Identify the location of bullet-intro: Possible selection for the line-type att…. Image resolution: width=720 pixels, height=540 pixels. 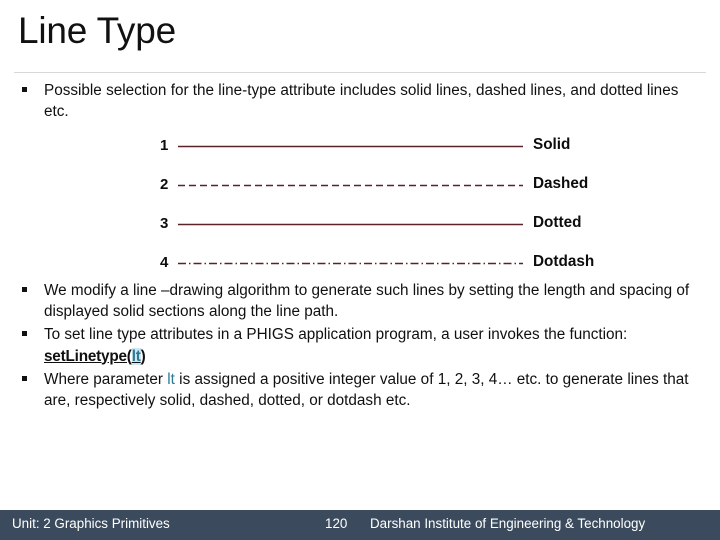
(360, 101).